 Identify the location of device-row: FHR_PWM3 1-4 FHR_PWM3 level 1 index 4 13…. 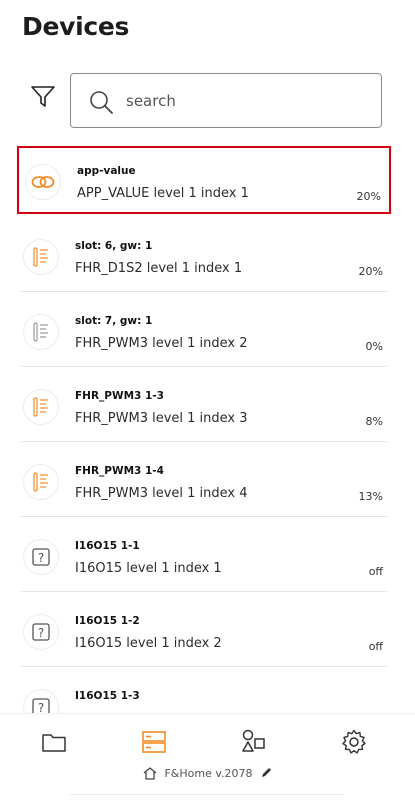
(204, 482).